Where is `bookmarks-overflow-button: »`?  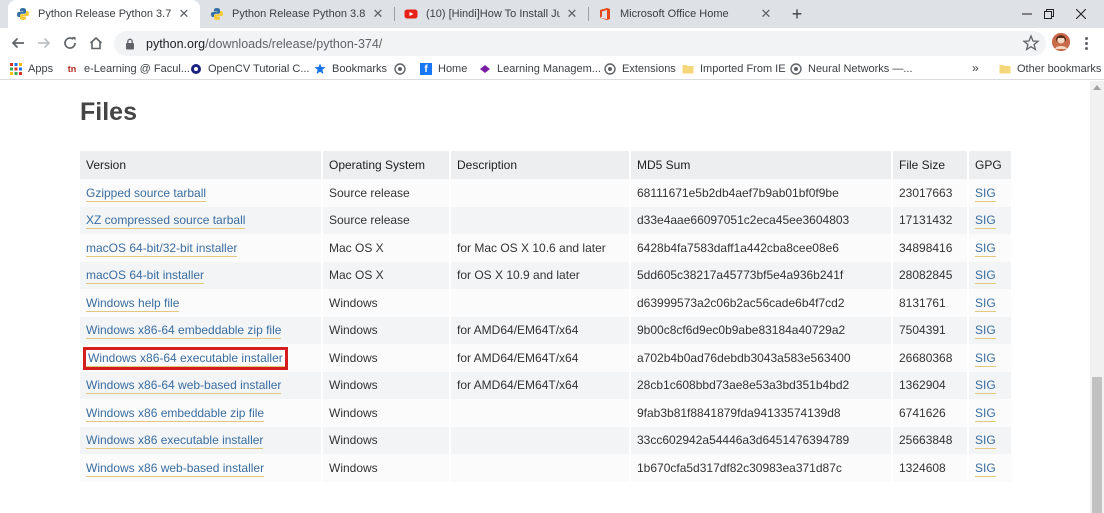
bookmarks-overflow-button: » is located at coordinates (975, 68).